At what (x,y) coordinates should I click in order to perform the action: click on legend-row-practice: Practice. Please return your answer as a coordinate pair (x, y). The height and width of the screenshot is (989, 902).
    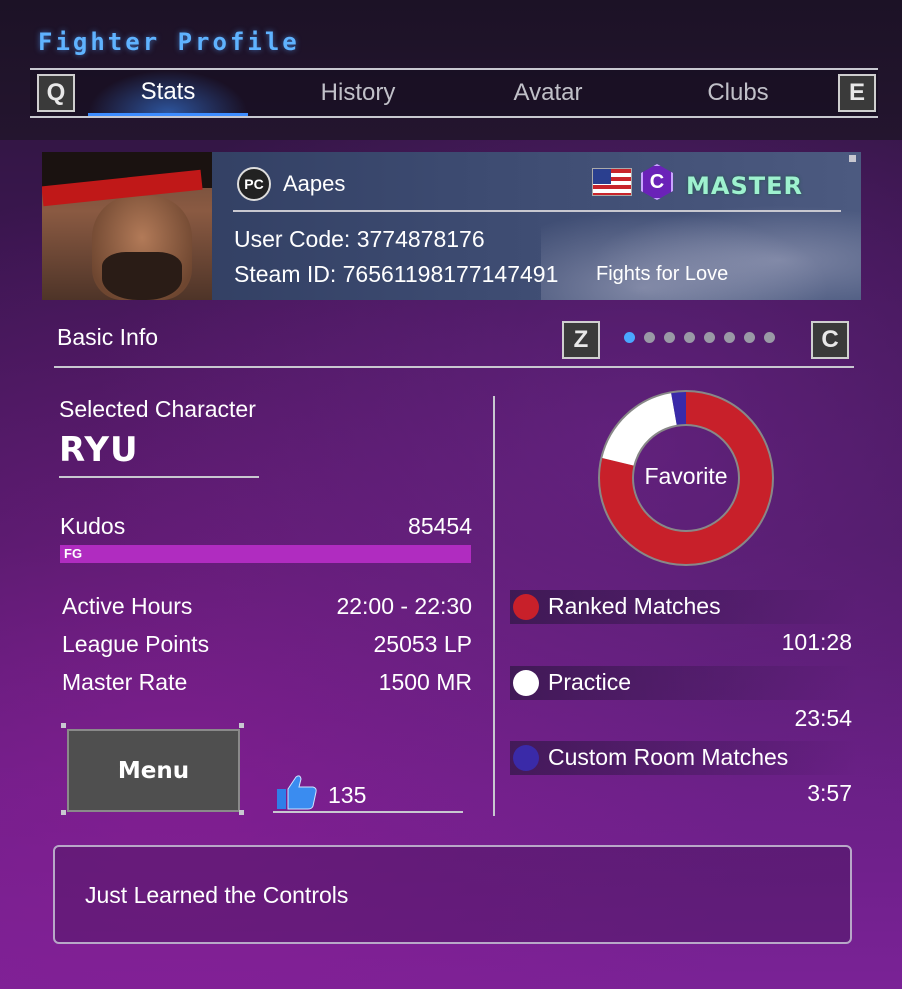
    Looking at the image, I should click on (684, 683).